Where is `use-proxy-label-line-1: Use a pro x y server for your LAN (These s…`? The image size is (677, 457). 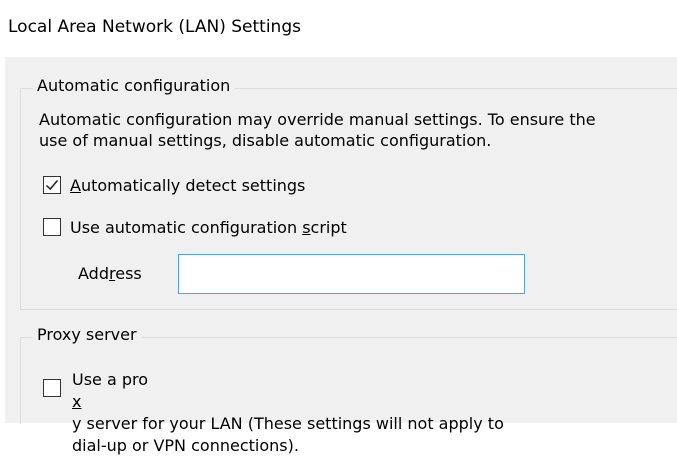
use-proxy-label-line-1: Use a pro x y server for your LAN (These s… is located at coordinates (288, 401).